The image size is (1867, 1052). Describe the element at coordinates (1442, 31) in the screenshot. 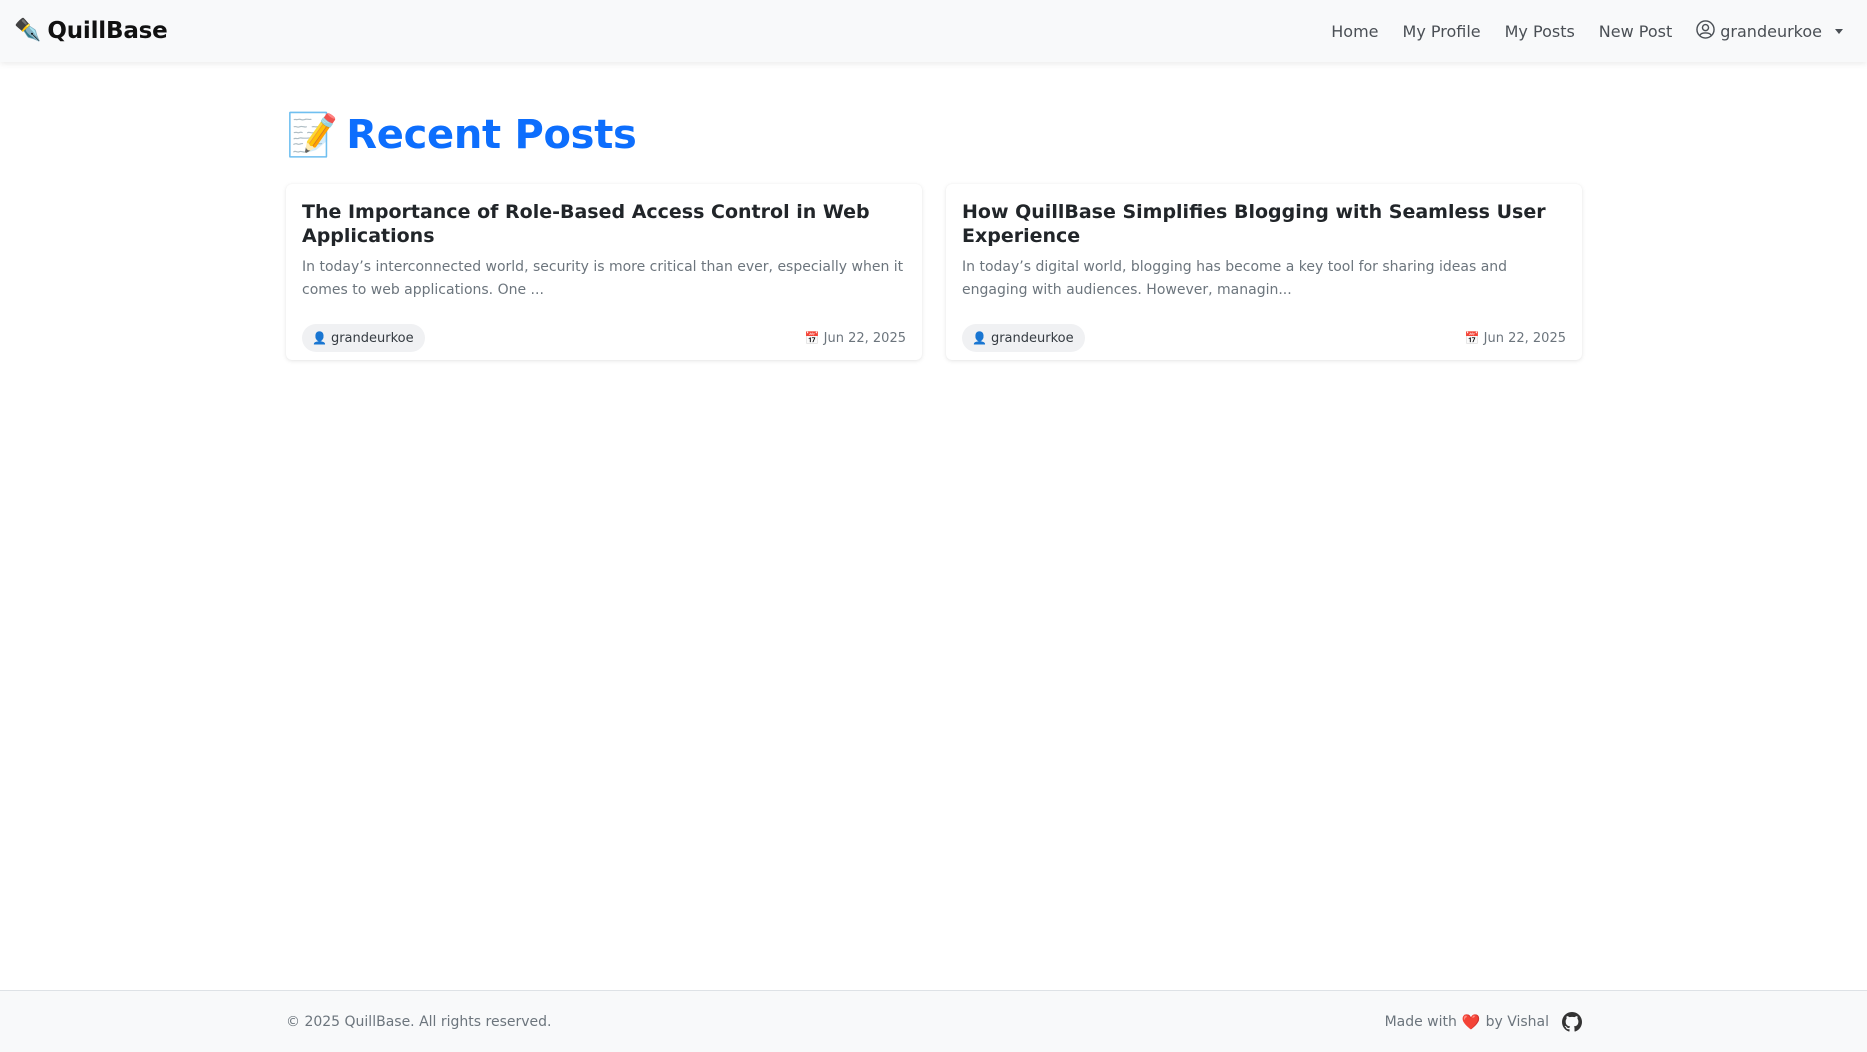

I see `nav-my-profile: My Profile` at that location.